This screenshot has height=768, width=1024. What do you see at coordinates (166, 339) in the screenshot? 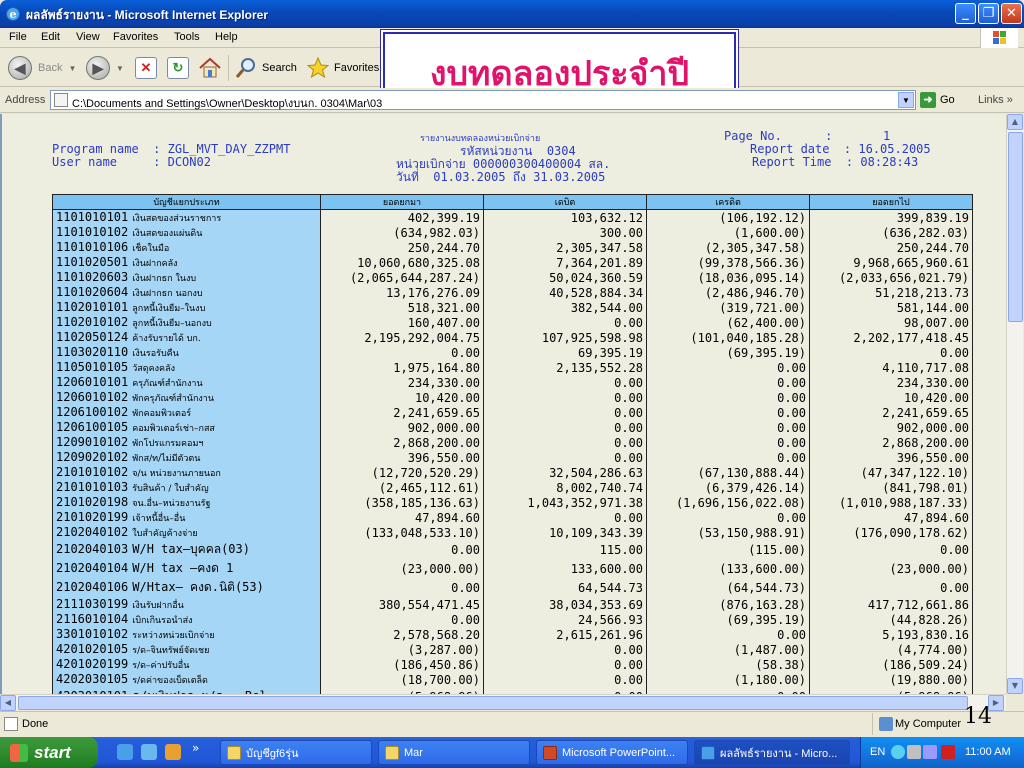
I see `account-name: ค้างรับรายได้ บก.` at bounding box center [166, 339].